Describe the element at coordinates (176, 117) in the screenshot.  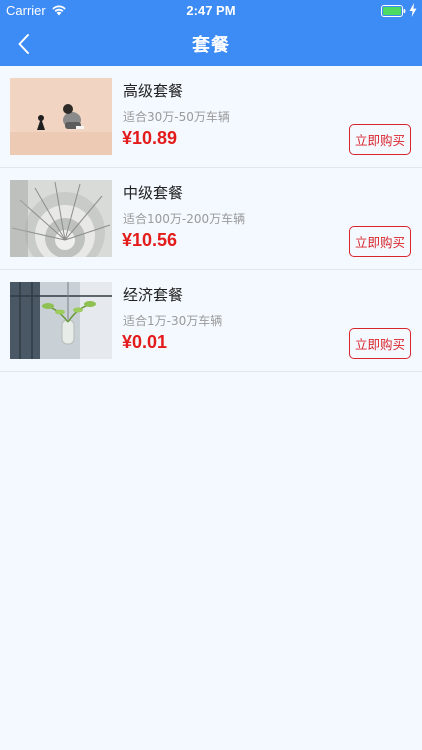
I see `package-range: 适合30万-50万车辆` at that location.